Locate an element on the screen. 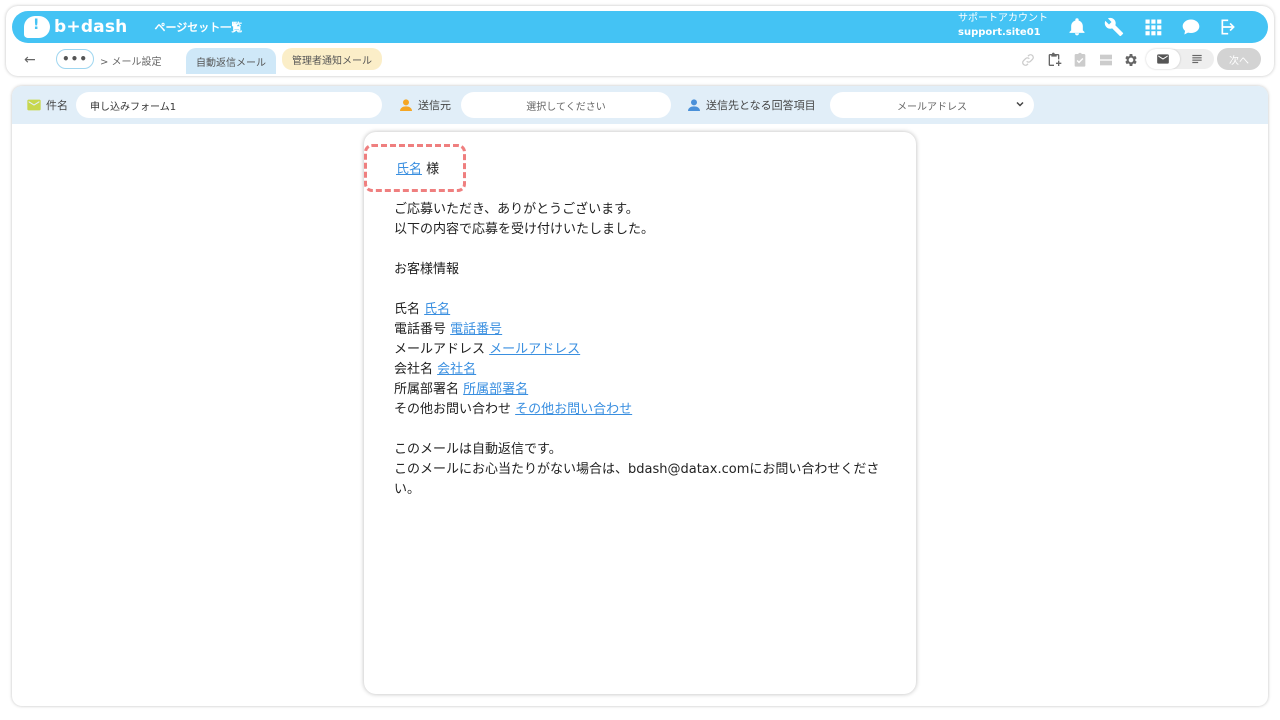 This screenshot has height=720, width=1280. breadcrumb: > メール設定 is located at coordinates (131, 62).